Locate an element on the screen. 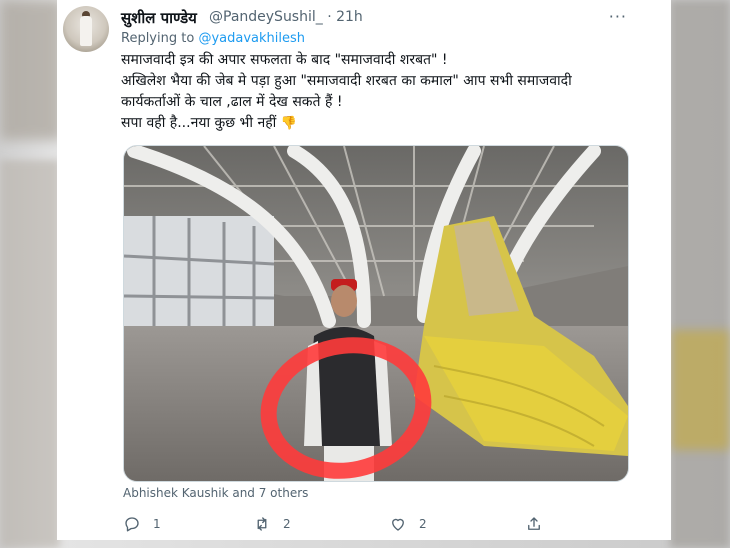  author-handle-time: @PandeySushil_ · 21h is located at coordinates (286, 17).